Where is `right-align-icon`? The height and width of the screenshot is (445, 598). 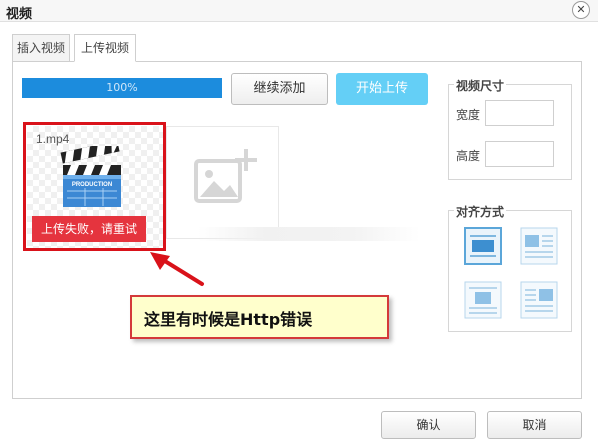 right-align-icon is located at coordinates (539, 300).